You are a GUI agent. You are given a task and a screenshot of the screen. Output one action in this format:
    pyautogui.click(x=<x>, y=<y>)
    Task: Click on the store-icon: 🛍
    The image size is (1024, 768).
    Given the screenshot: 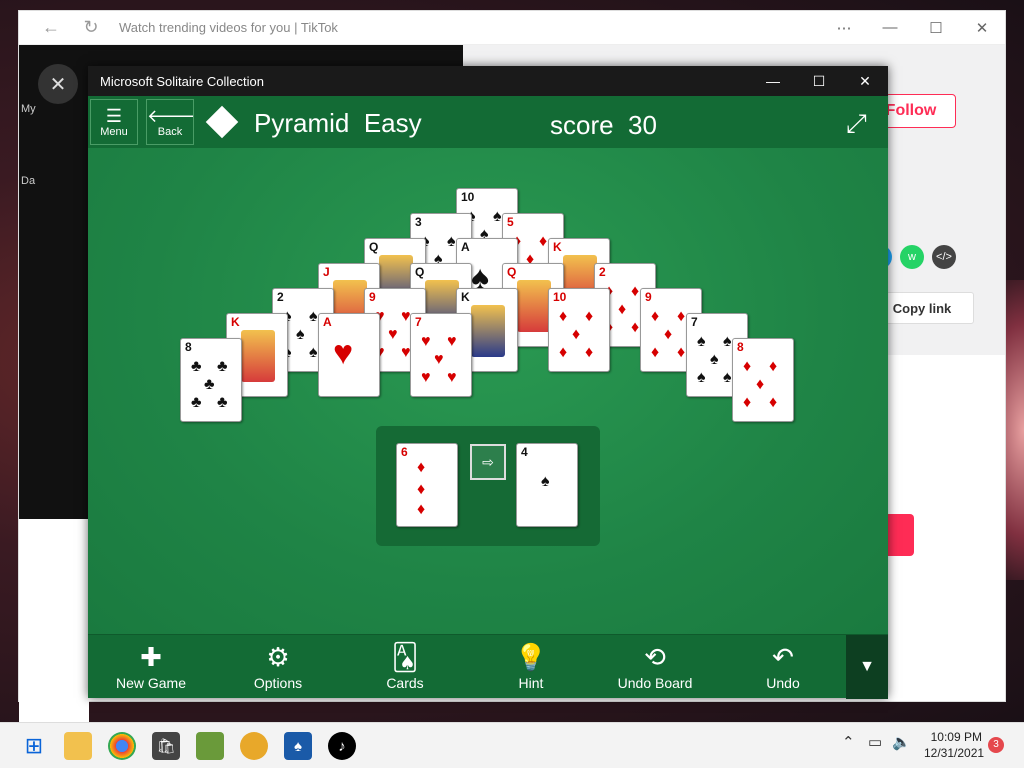 What is the action you would take?
    pyautogui.click(x=166, y=746)
    